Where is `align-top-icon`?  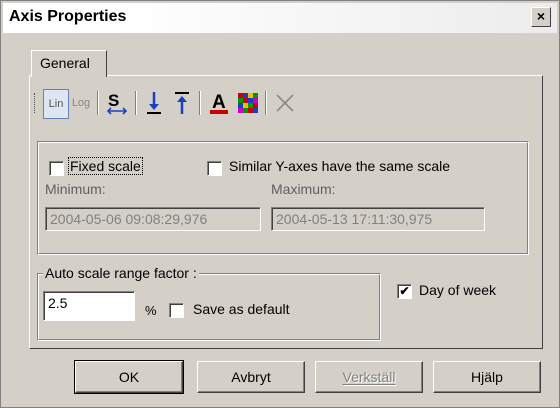
align-top-icon is located at coordinates (182, 103).